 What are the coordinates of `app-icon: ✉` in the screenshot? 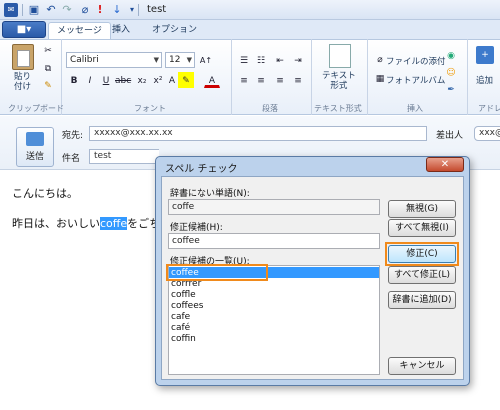 It's located at (11, 10).